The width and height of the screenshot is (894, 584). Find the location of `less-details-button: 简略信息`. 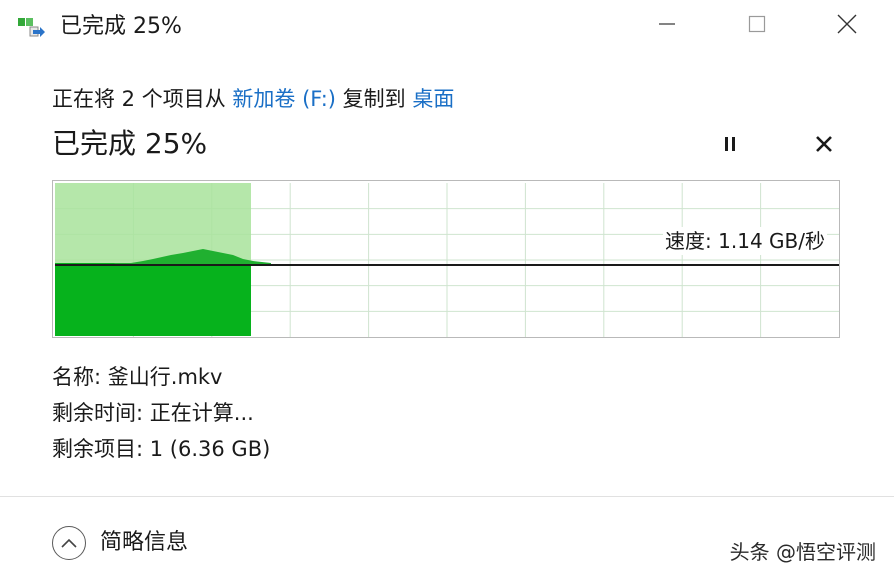

less-details-button: 简略信息 is located at coordinates (120, 543).